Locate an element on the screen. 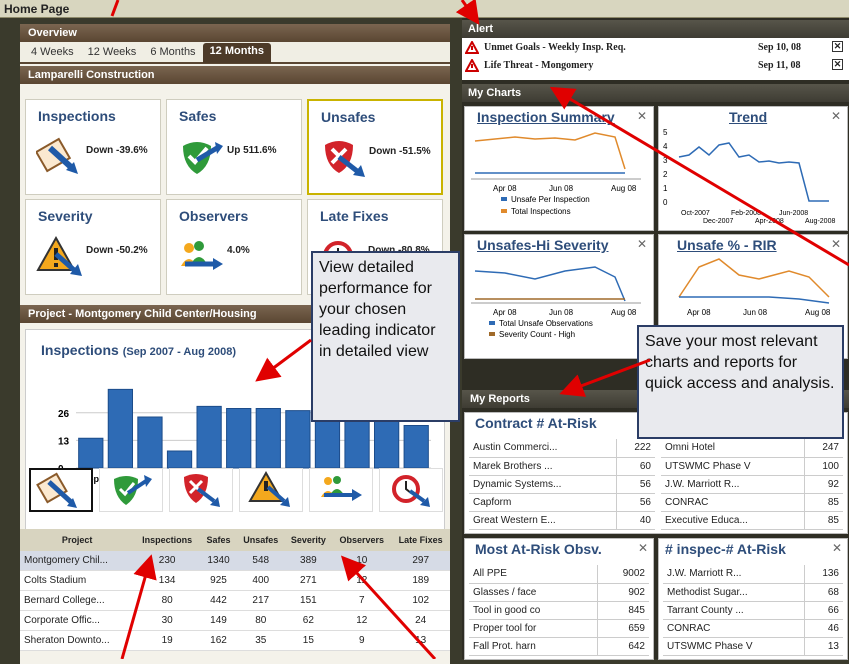  mini-chart-title: Unsafe % - RIR is located at coordinates (727, 245).